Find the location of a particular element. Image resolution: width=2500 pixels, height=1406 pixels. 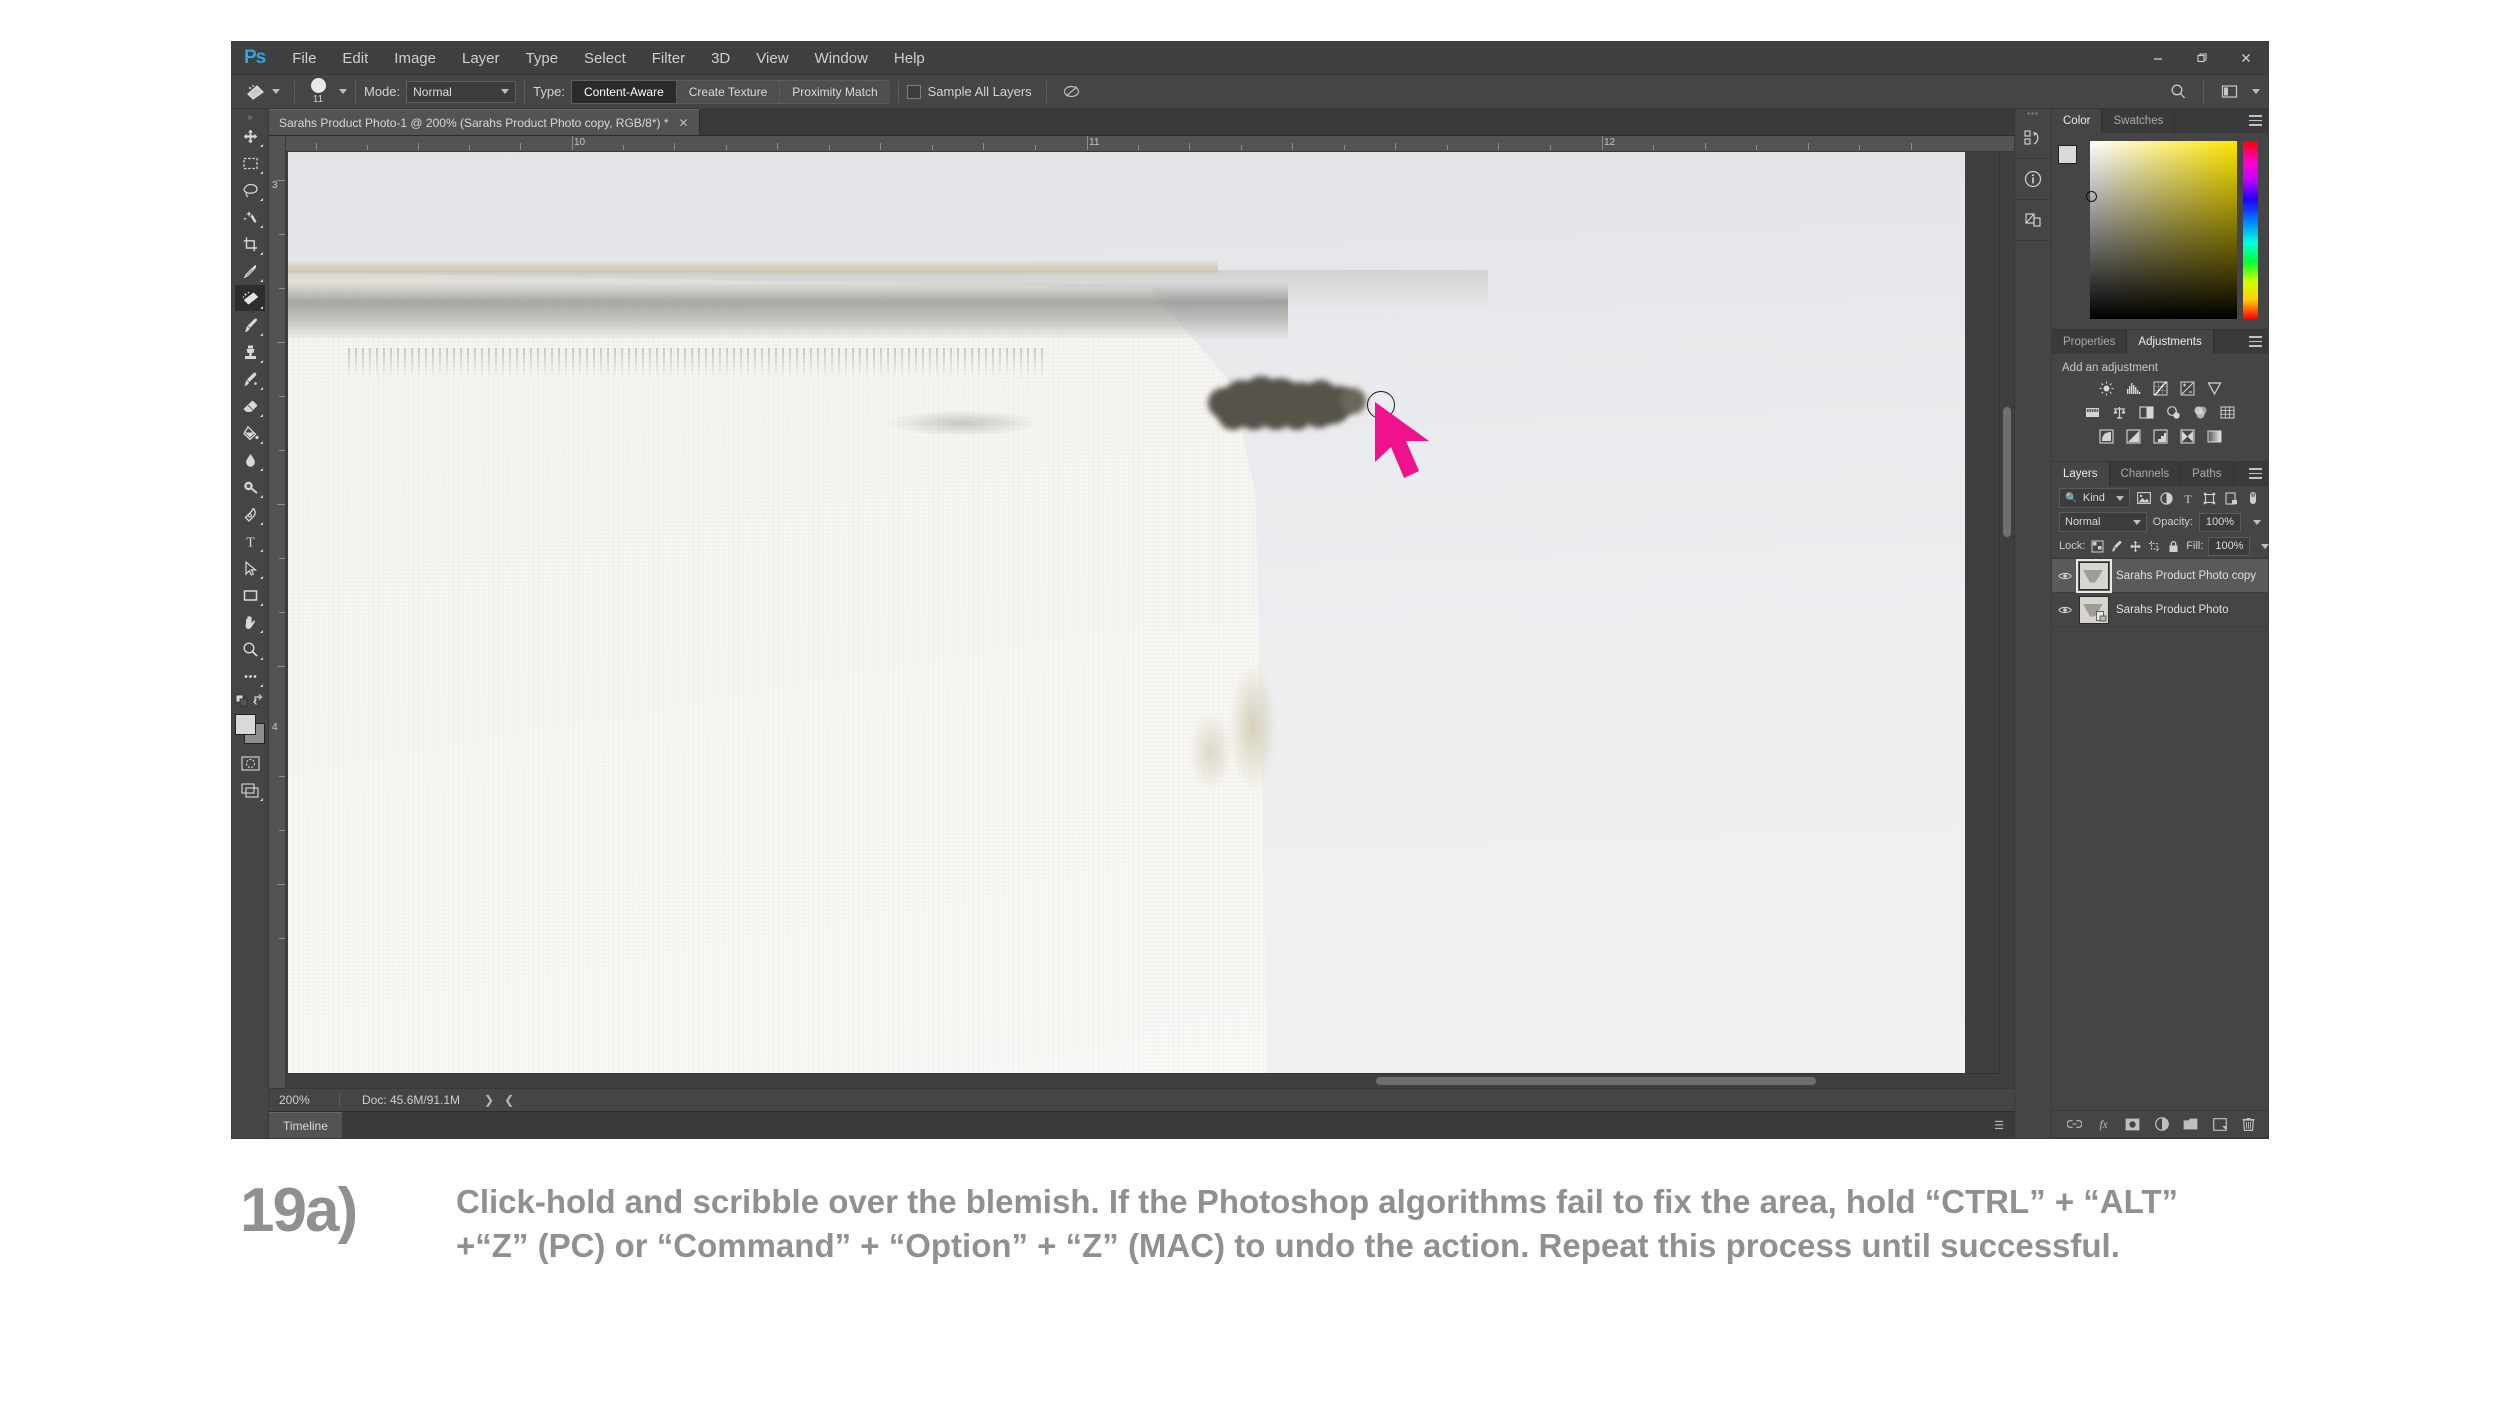

new-adjustment-icon is located at coordinates (2161, 1124).